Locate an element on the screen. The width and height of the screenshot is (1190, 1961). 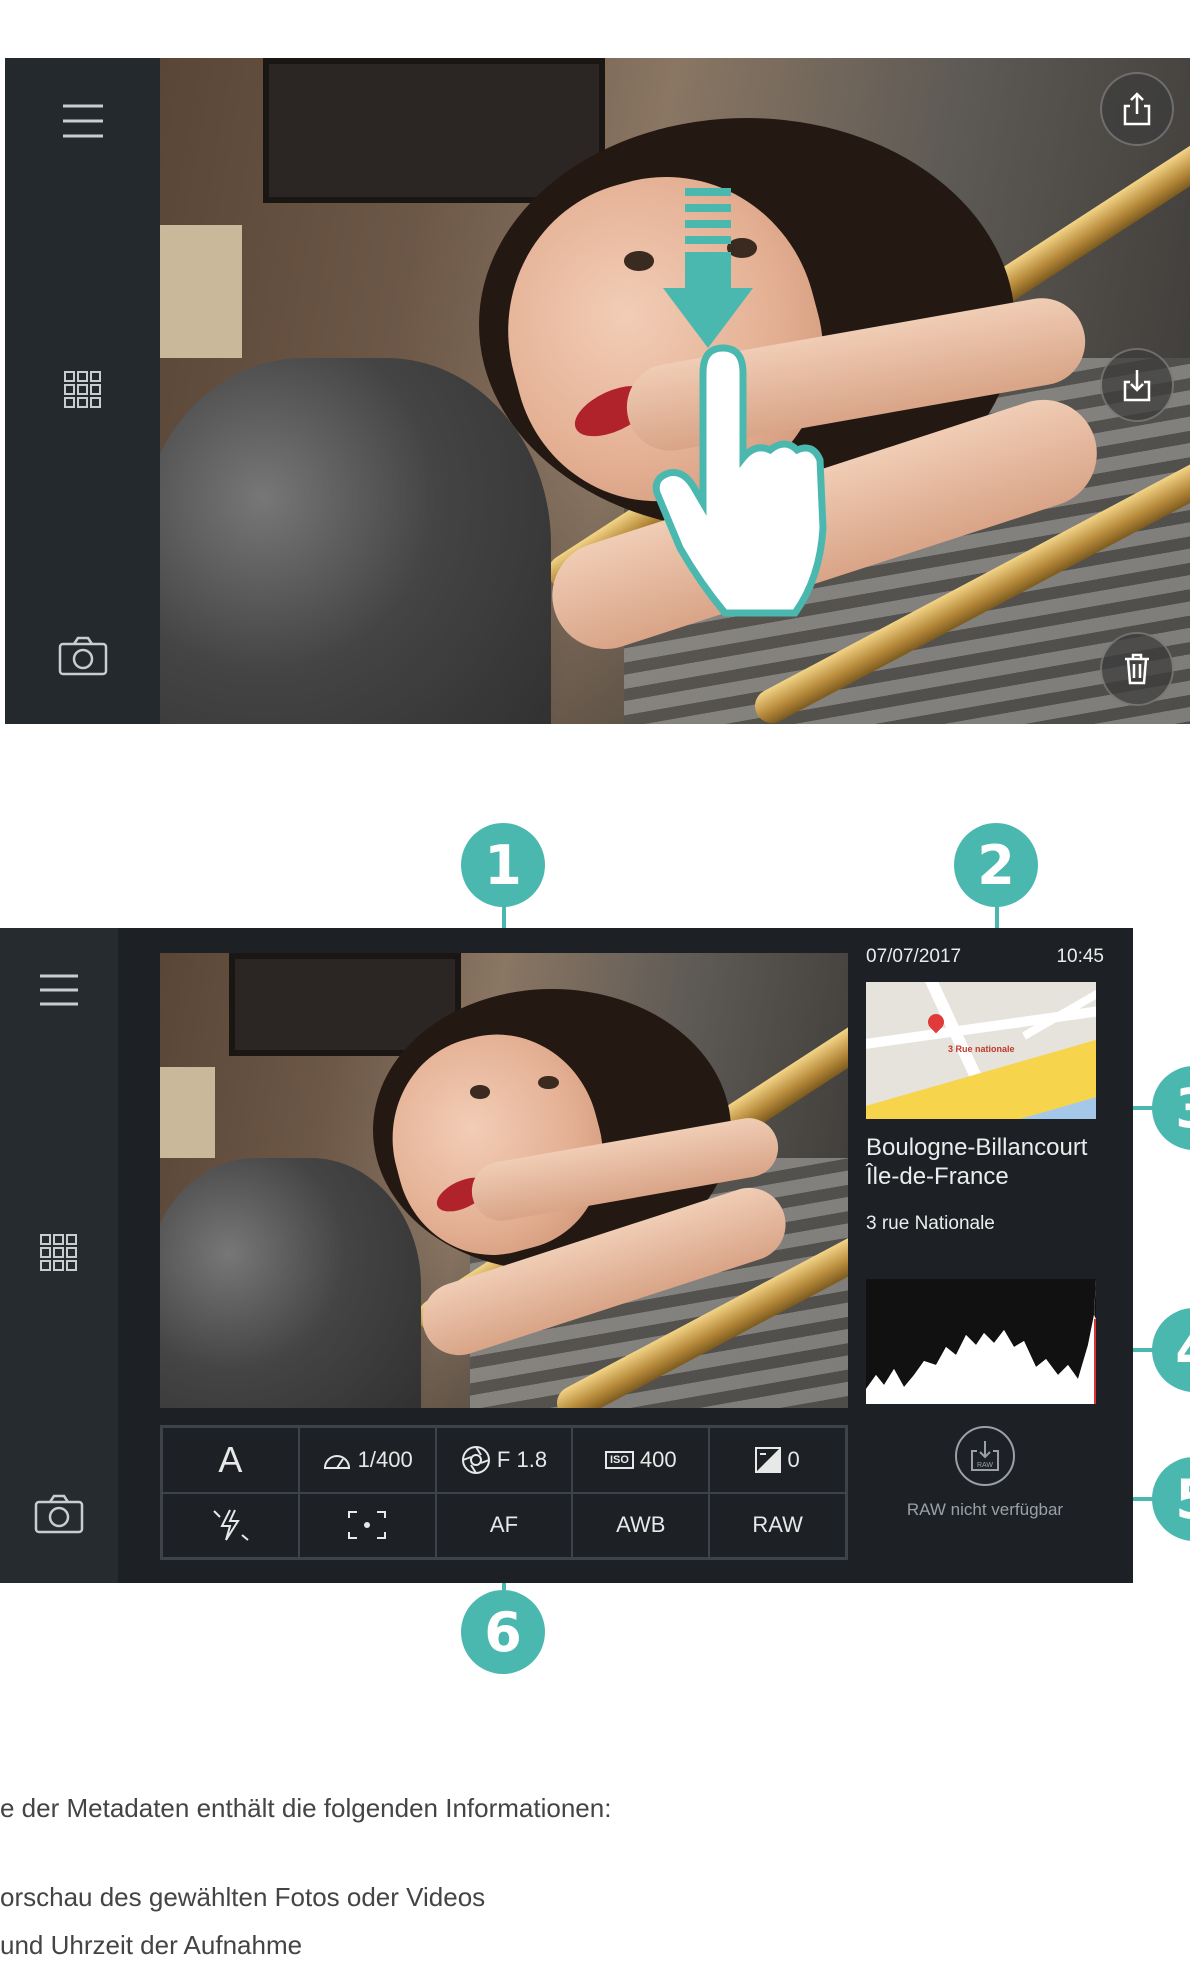
exposure-mode: A is located at coordinates (230, 1460).